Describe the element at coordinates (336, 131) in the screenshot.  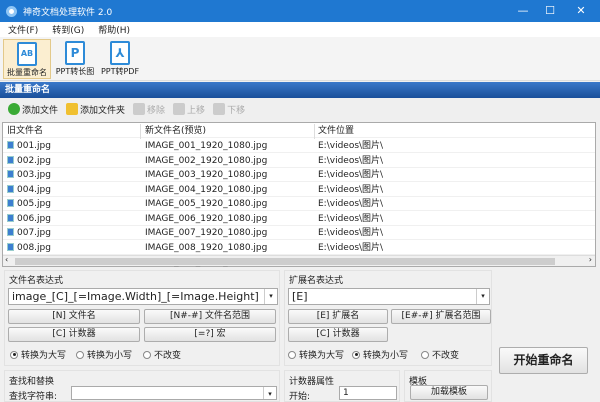
I see `column-header-location: 文件位置` at that location.